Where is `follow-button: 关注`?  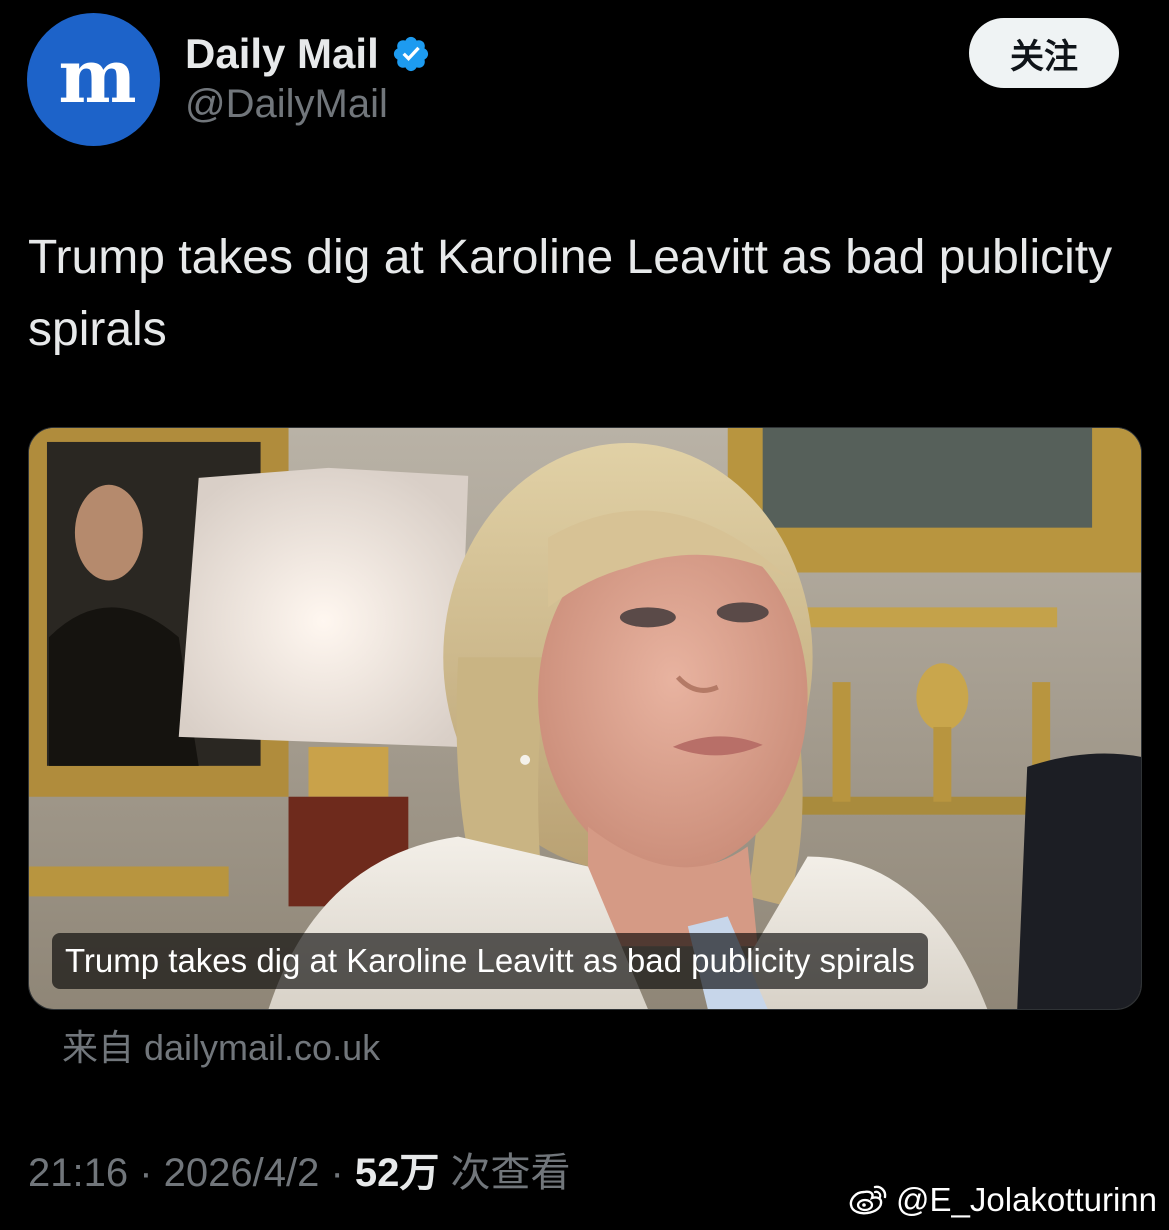 follow-button: 关注 is located at coordinates (1044, 53).